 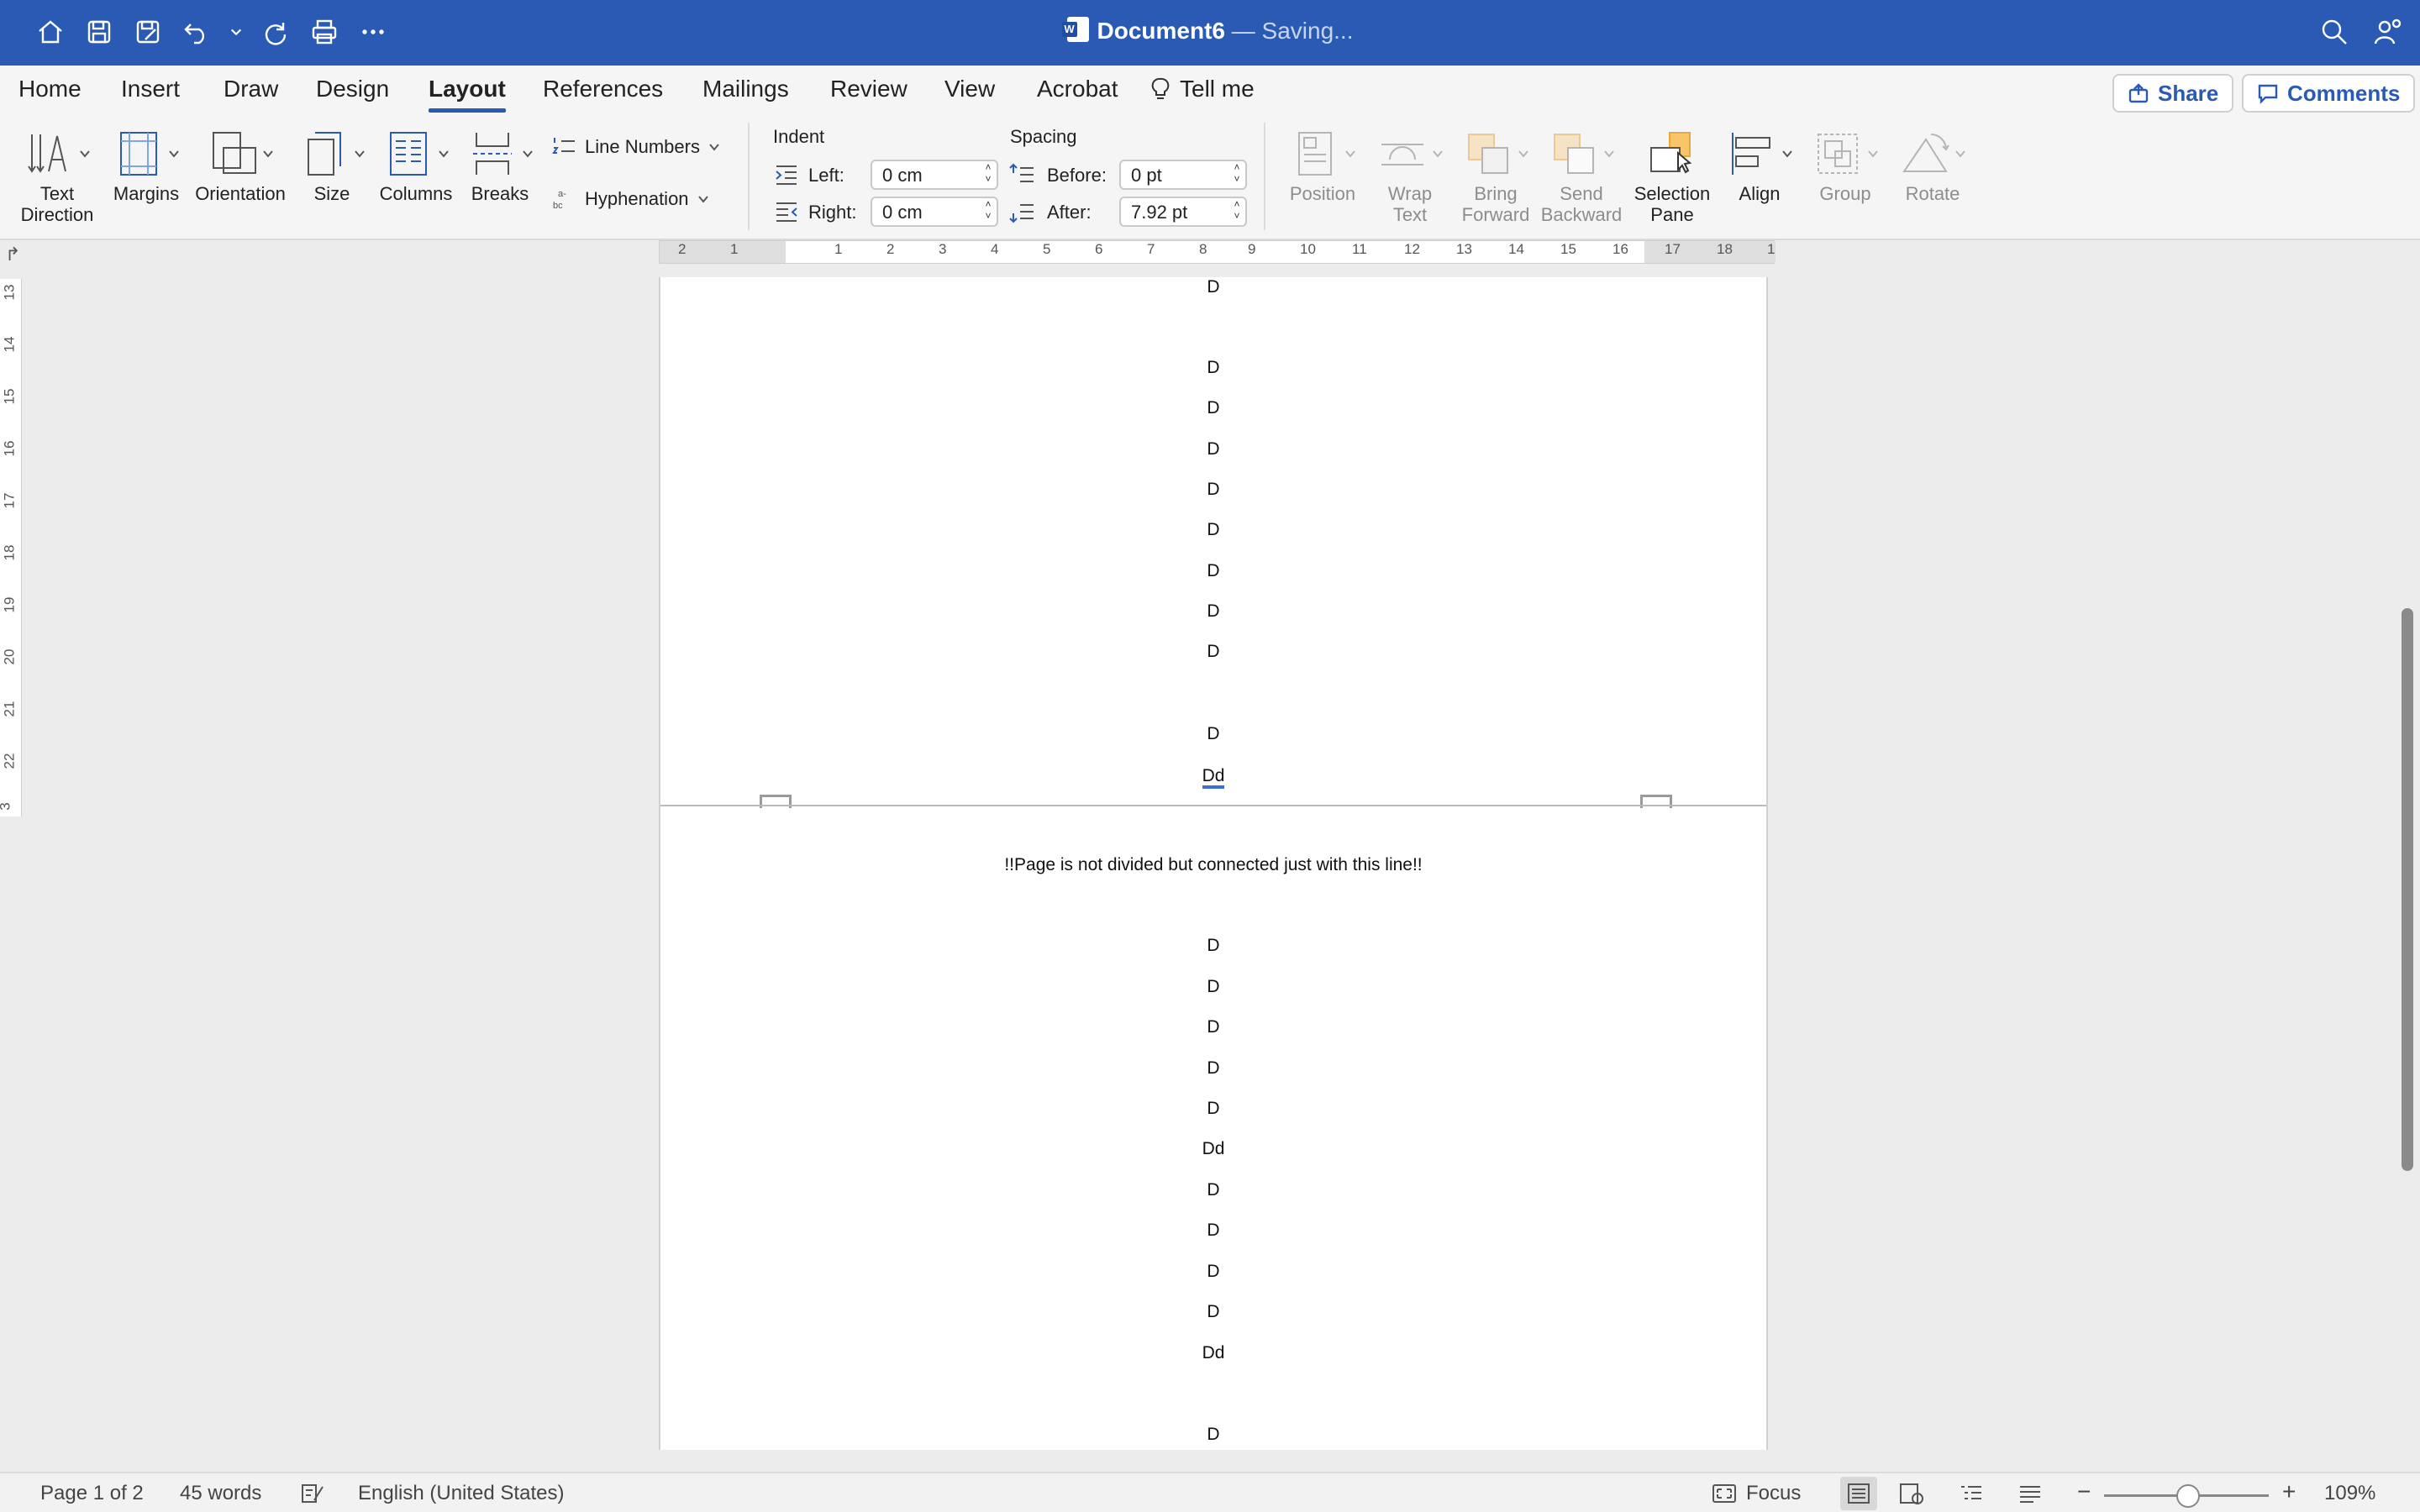 What do you see at coordinates (500, 164) in the screenshot?
I see `breaks-button: Breaks` at bounding box center [500, 164].